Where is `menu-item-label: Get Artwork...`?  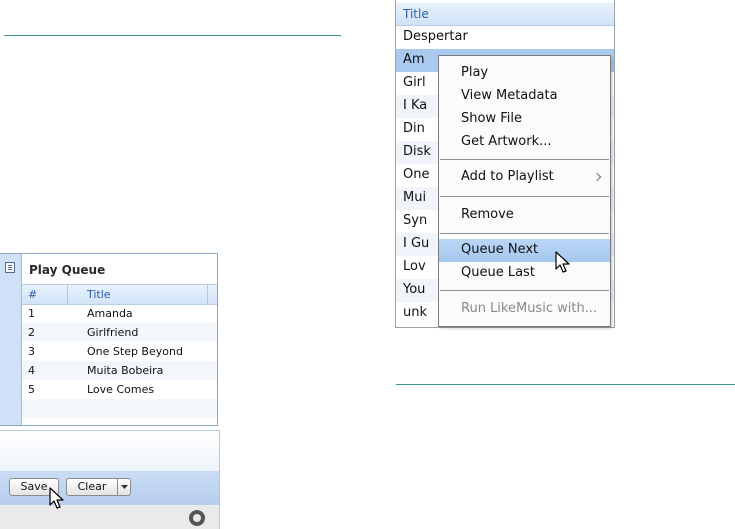 menu-item-label: Get Artwork... is located at coordinates (506, 141).